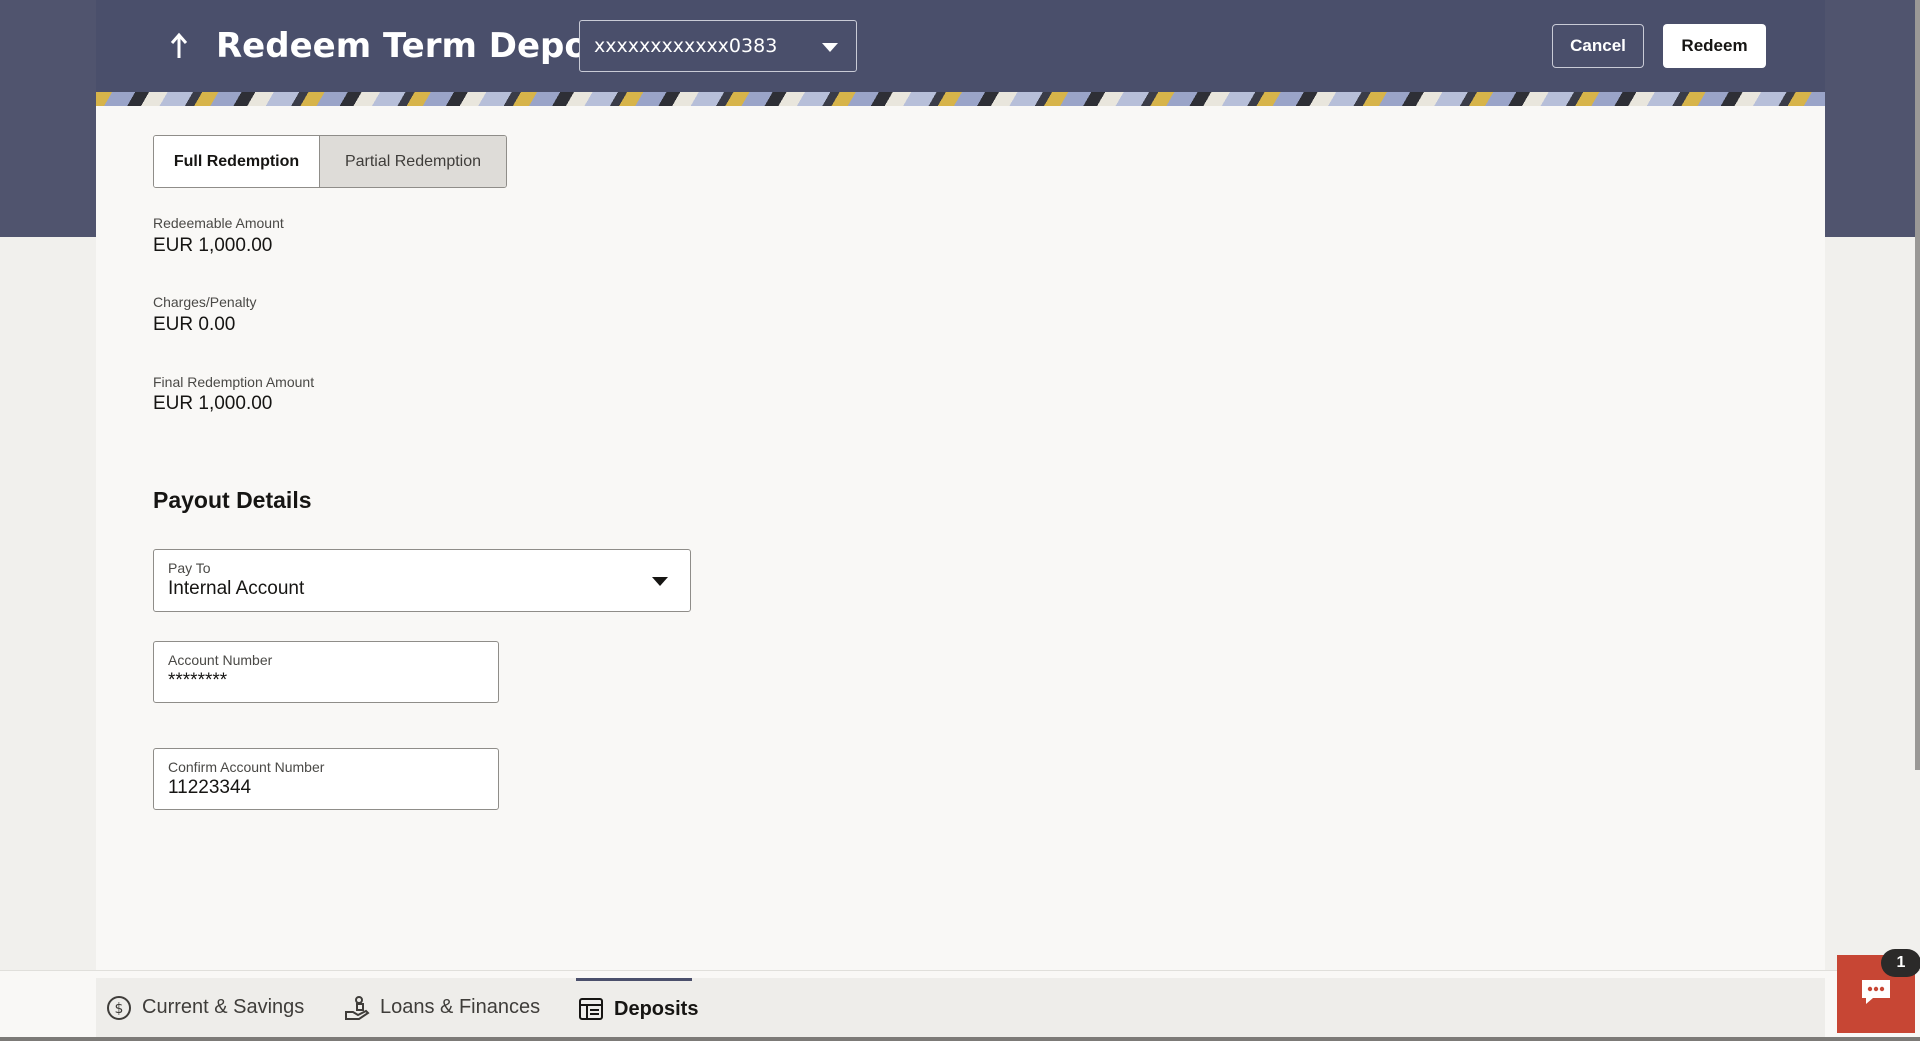 The width and height of the screenshot is (1920, 1041). I want to click on page-title: Redeem Term Deposit, so click(426, 46).